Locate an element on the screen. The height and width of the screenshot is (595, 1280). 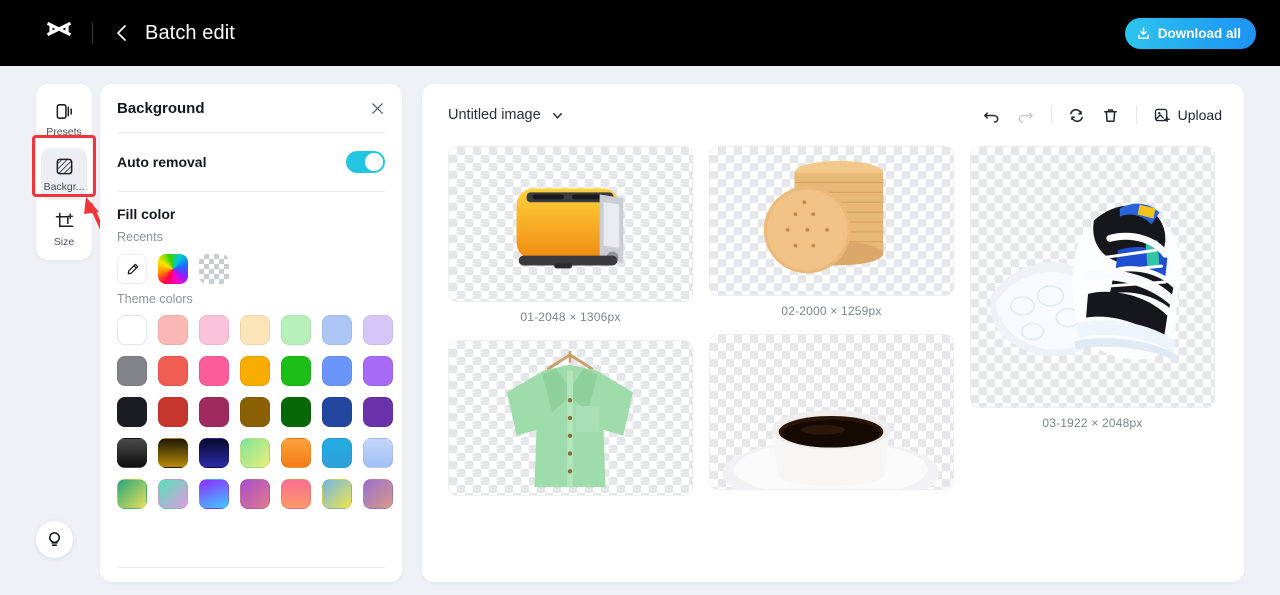
upload-button: Upload is located at coordinates (1185, 115).